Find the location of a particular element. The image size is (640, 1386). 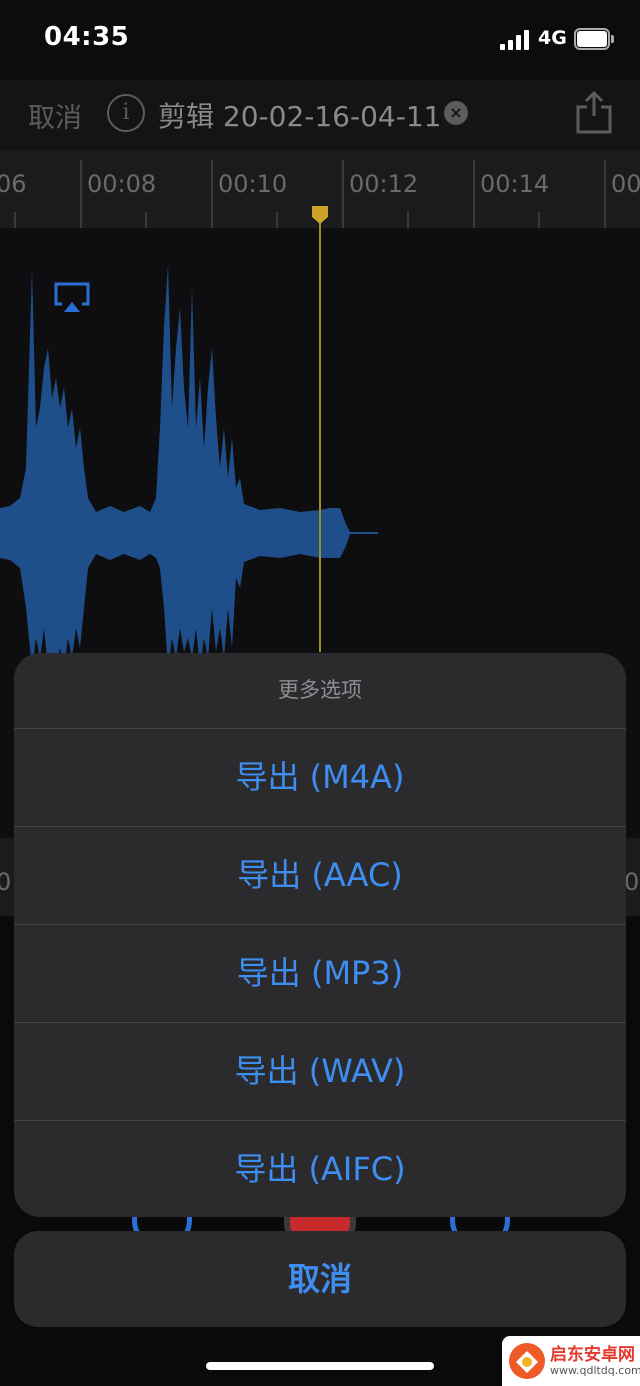

home-indicator is located at coordinates (320, 1366).